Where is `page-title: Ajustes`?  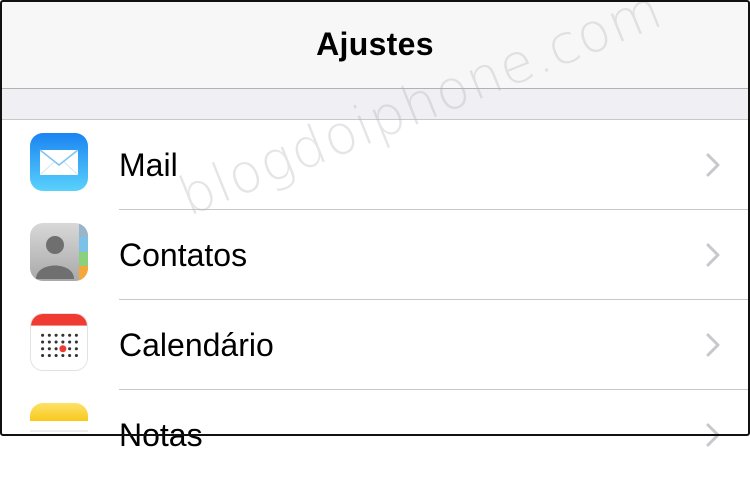 page-title: Ajustes is located at coordinates (375, 44).